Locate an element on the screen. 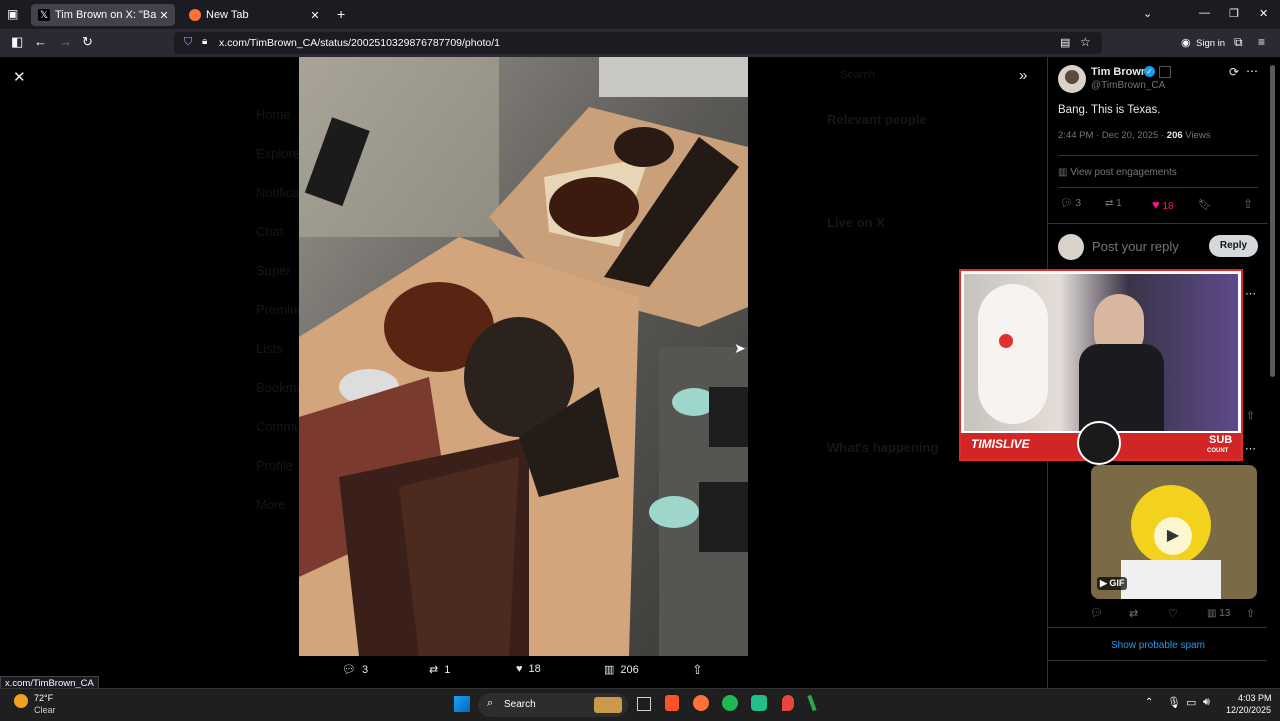  bookmark-icon: 🔖︎ is located at coordinates (1205, 204).